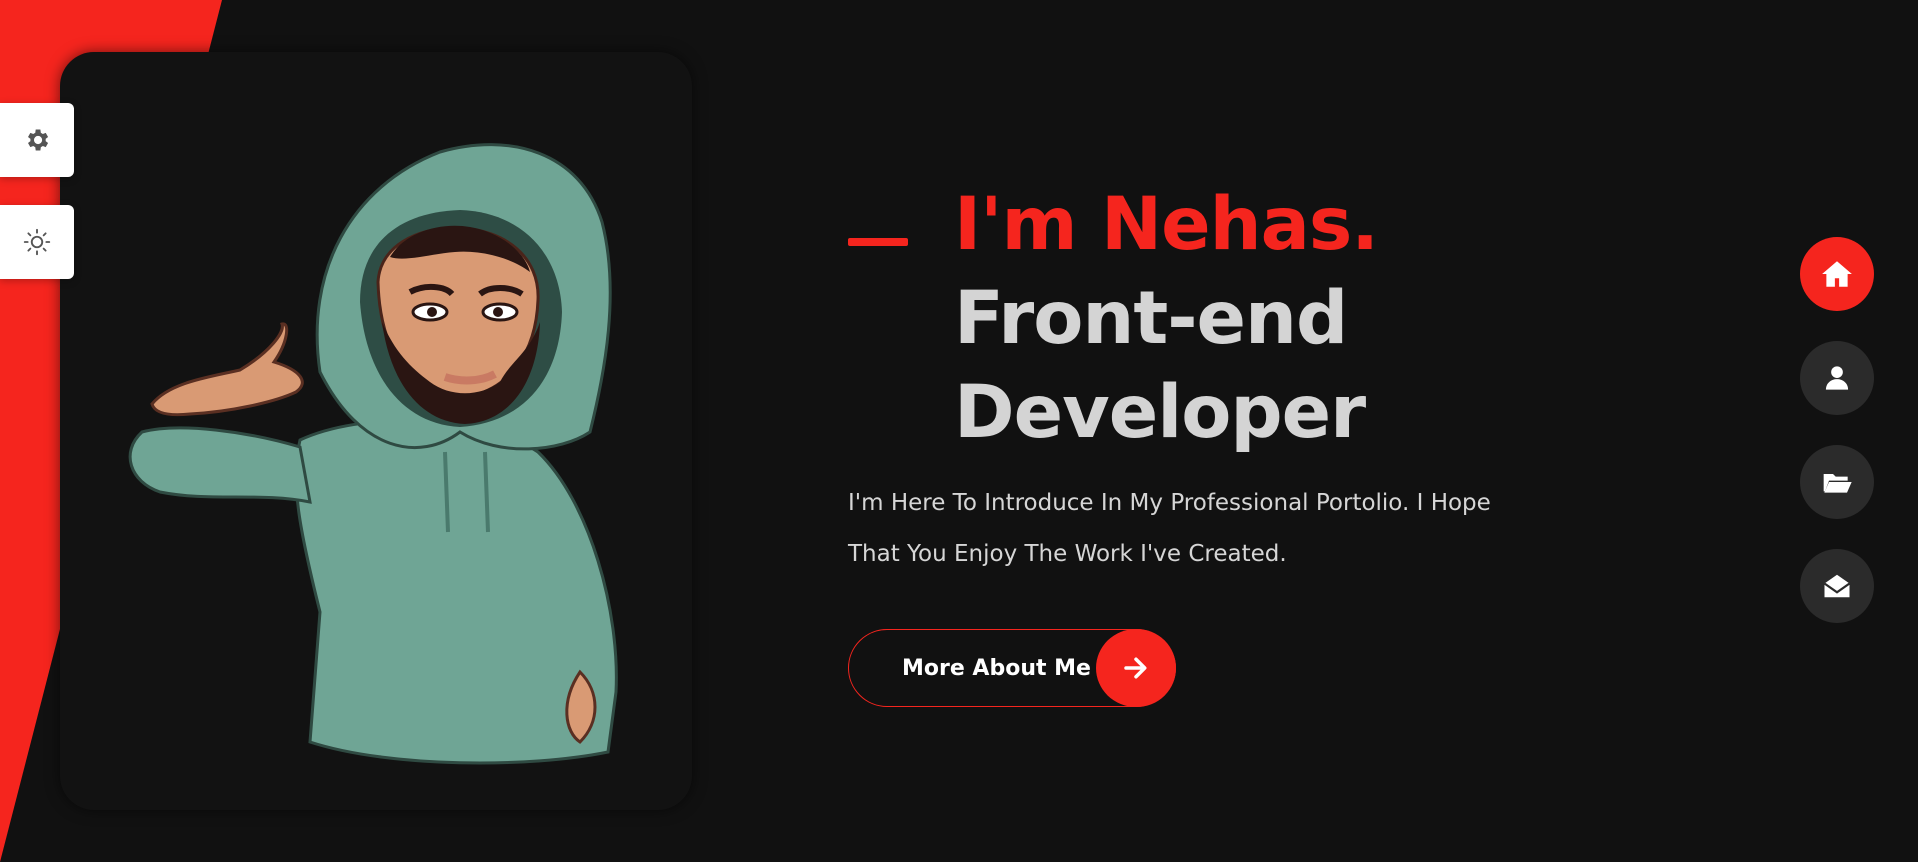 This screenshot has width=1918, height=862. I want to click on gear-icon, so click(38, 140).